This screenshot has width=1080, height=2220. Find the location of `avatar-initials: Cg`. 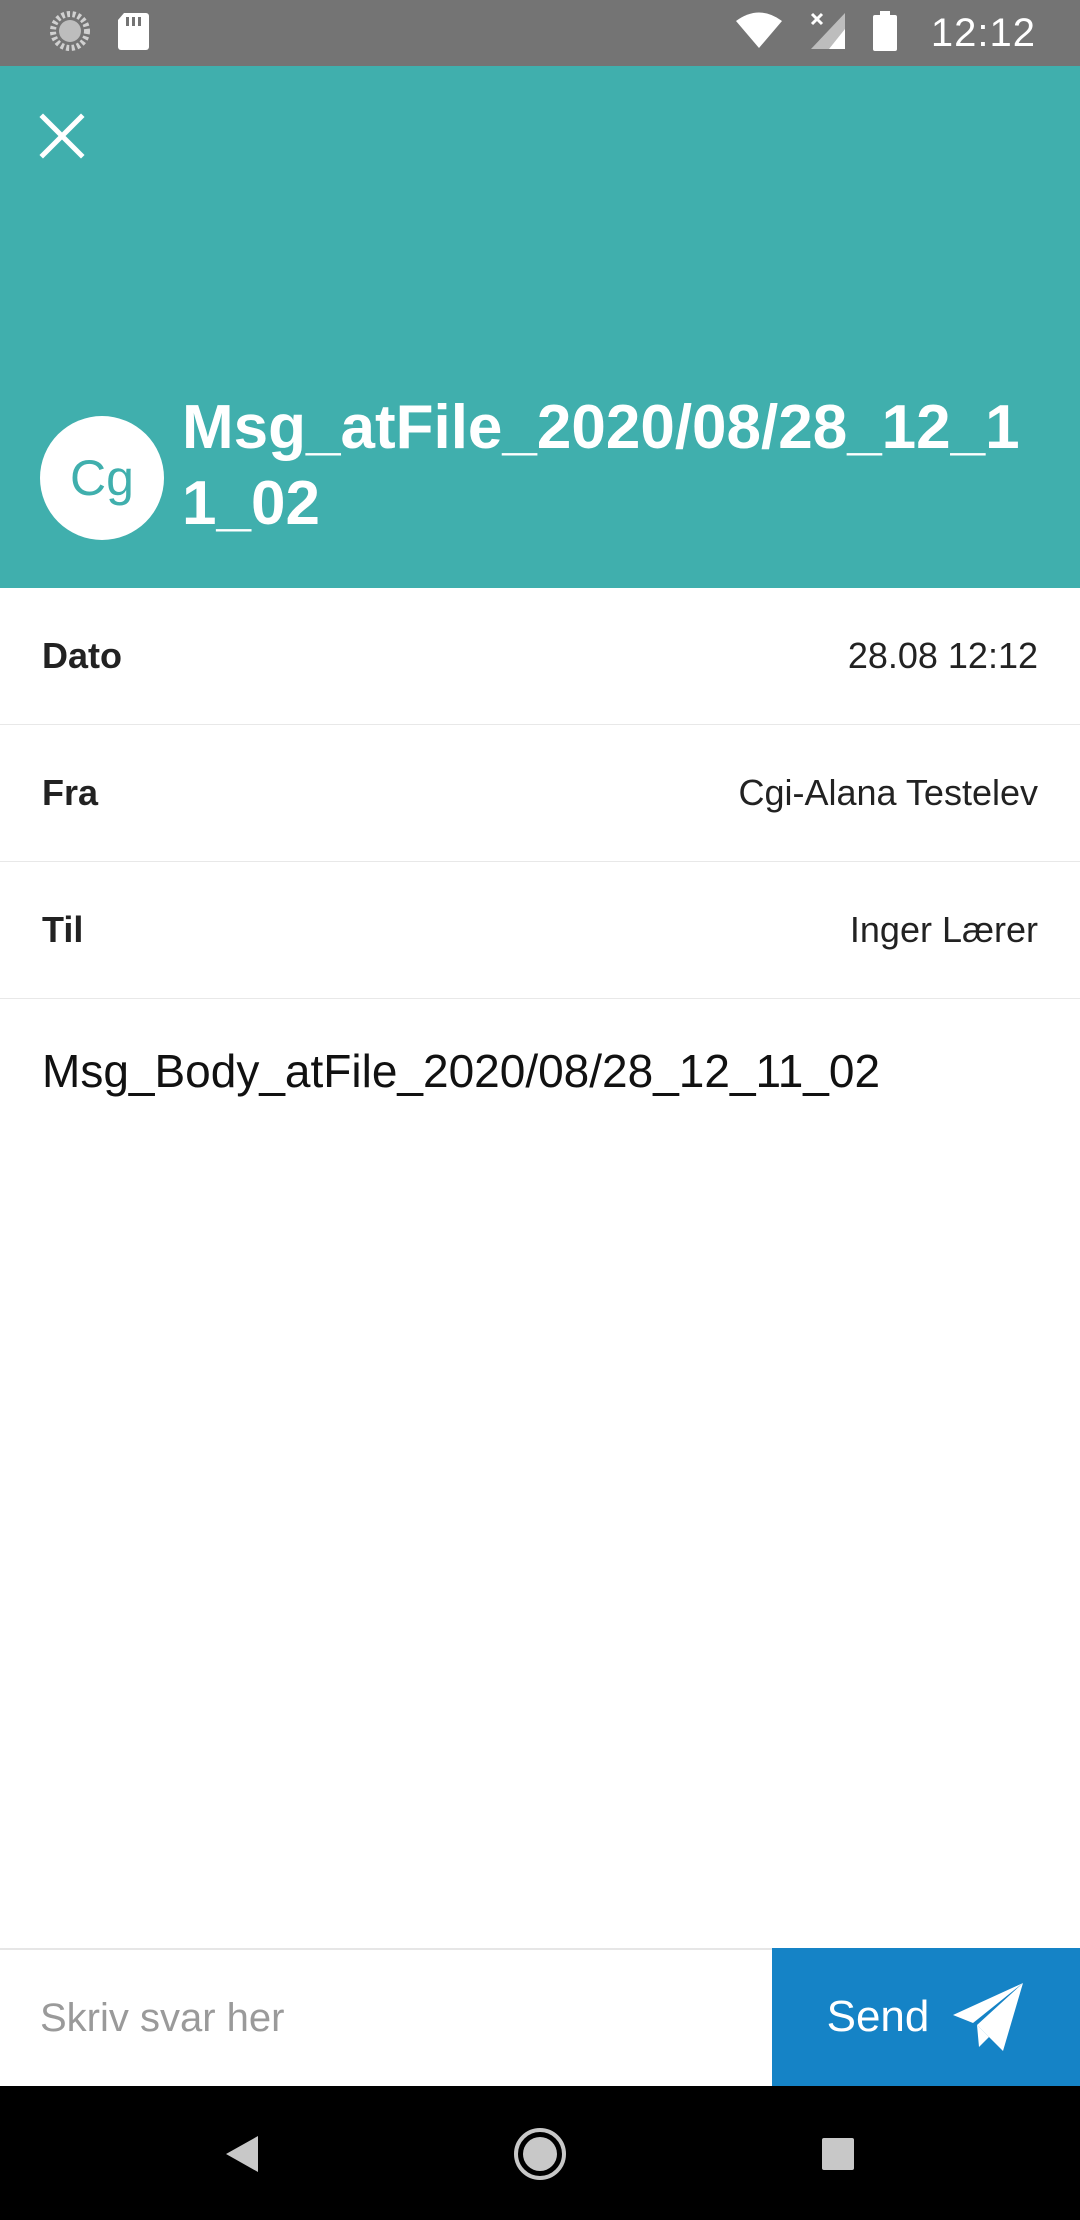

avatar-initials: Cg is located at coordinates (102, 478).